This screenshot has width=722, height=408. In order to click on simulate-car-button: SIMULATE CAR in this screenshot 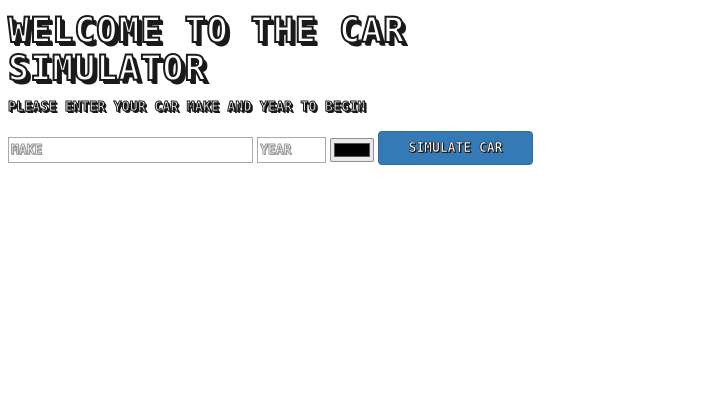, I will do `click(455, 148)`.